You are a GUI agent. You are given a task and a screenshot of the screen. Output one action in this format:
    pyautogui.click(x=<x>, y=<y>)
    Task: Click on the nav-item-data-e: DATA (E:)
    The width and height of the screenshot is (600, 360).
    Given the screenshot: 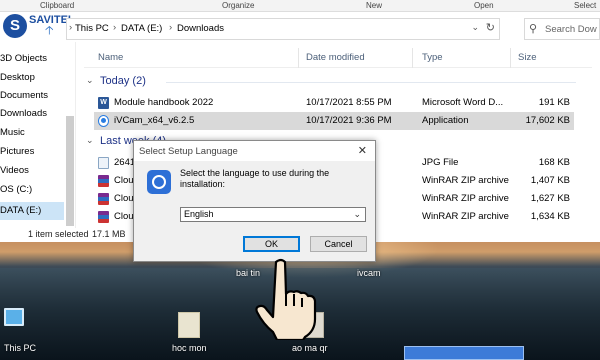 What is the action you would take?
    pyautogui.click(x=32, y=211)
    